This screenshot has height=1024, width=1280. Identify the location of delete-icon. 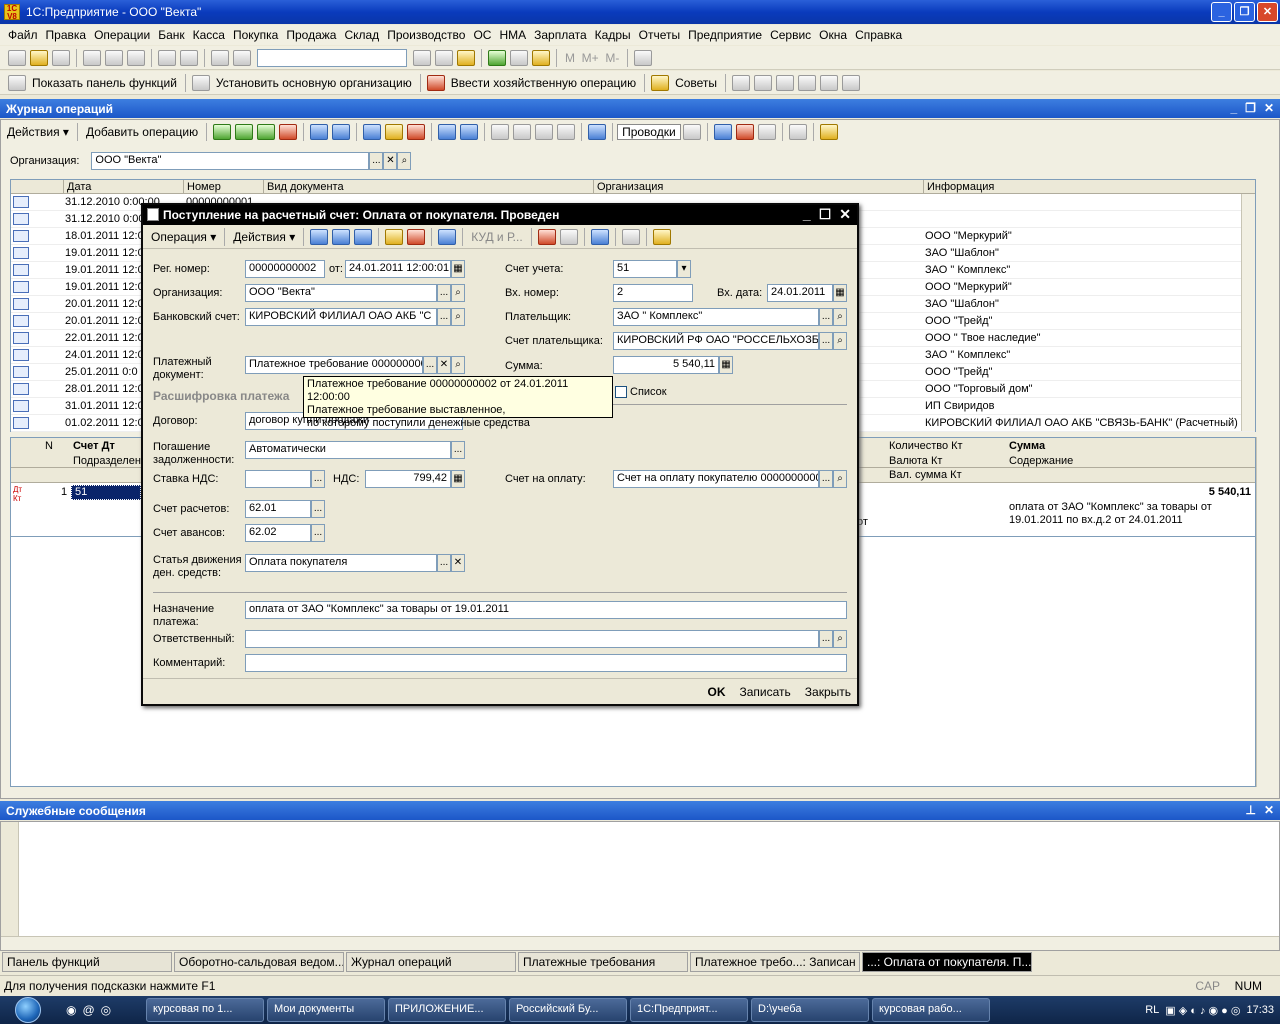
(288, 132).